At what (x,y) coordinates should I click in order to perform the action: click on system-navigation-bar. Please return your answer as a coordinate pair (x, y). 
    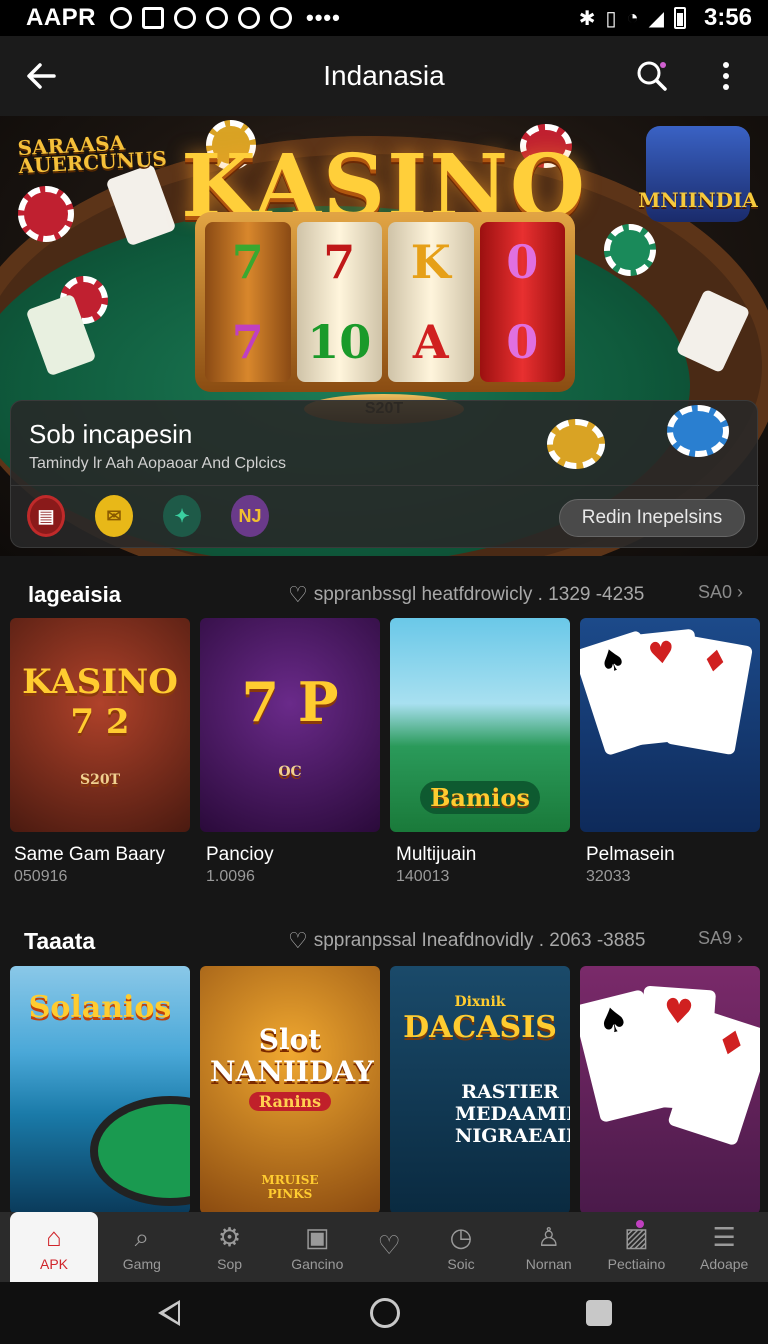
    Looking at the image, I should click on (384, 1313).